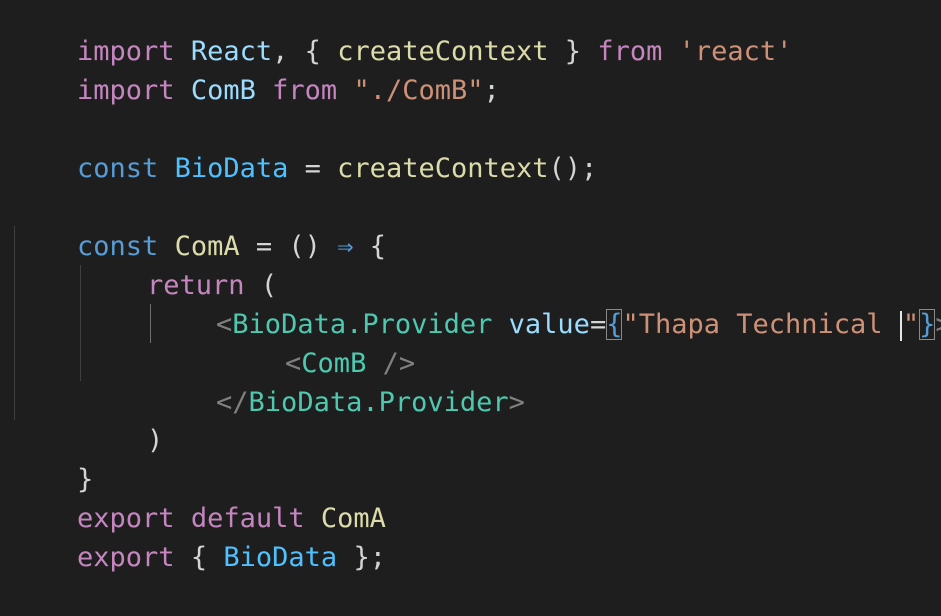  What do you see at coordinates (345, 246) in the screenshot?
I see `arrow-operator: ⇒` at bounding box center [345, 246].